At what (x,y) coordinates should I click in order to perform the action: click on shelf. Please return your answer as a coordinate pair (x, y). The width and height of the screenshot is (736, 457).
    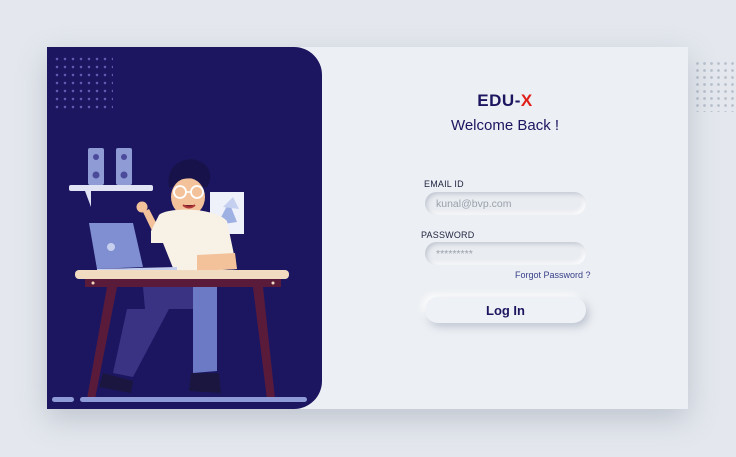
    Looking at the image, I should click on (111, 188).